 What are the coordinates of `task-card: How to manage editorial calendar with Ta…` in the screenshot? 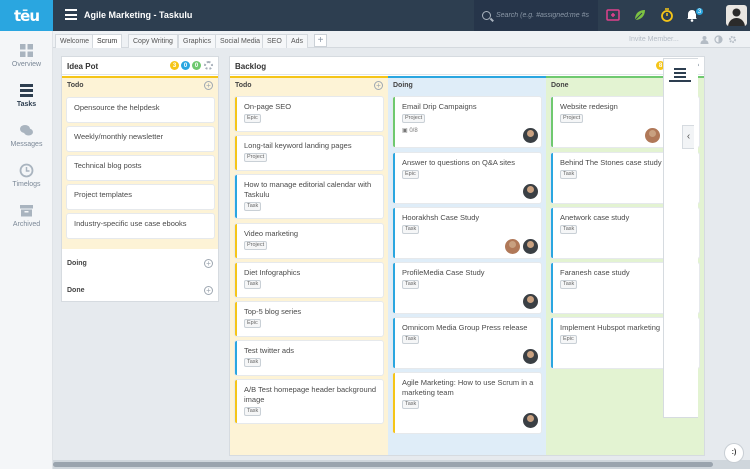 It's located at (309, 196).